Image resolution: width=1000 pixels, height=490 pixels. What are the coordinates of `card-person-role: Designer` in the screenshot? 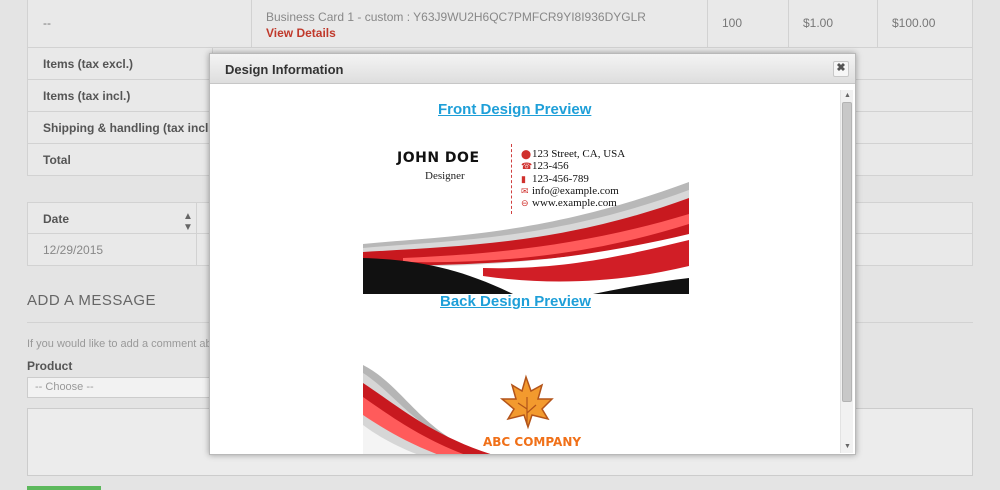 It's located at (445, 176).